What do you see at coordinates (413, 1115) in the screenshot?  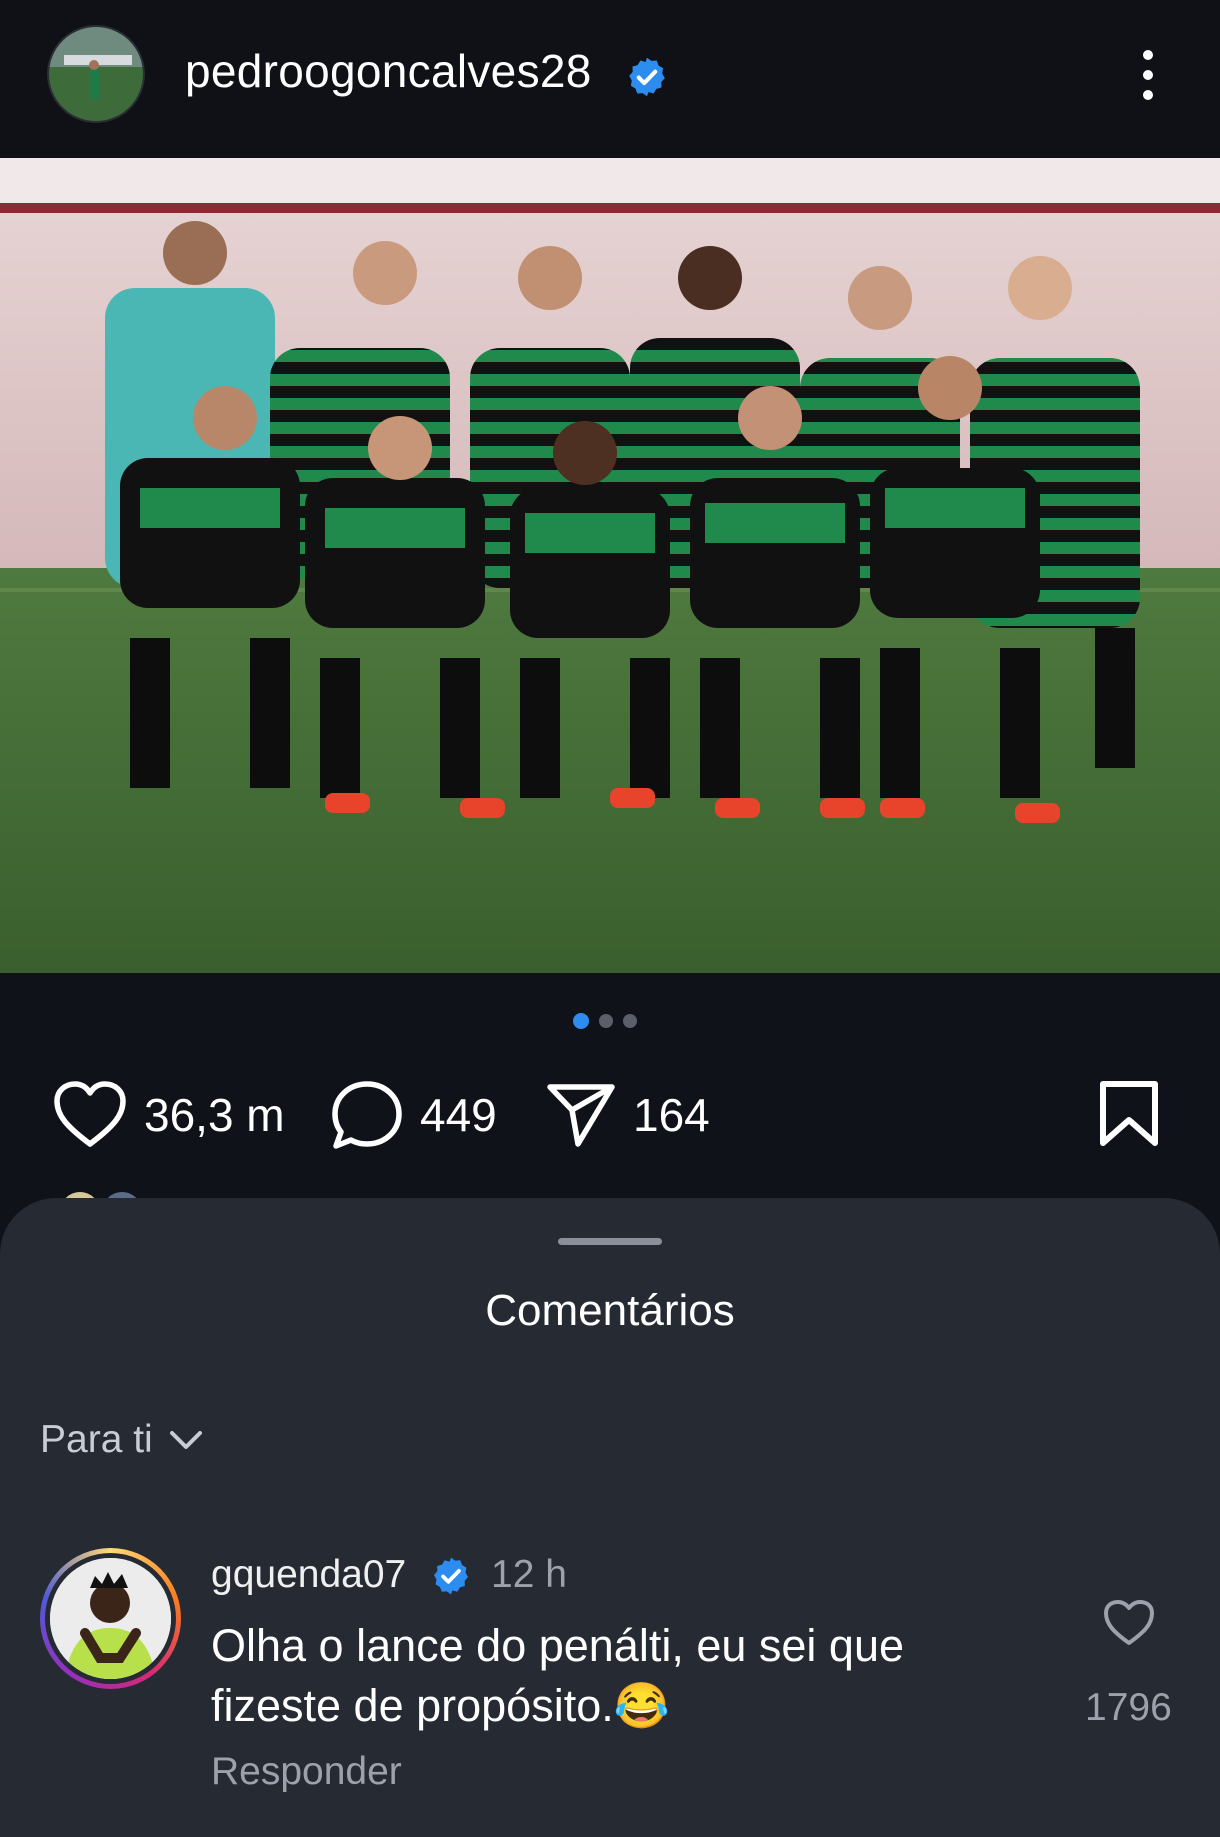 I see `comment-action: 449` at bounding box center [413, 1115].